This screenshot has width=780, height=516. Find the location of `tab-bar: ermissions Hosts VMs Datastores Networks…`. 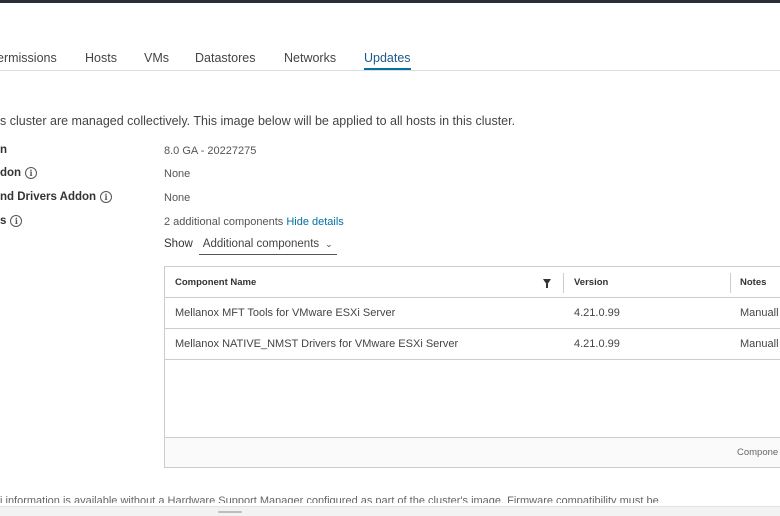

tab-bar: ermissions Hosts VMs Datastores Networks… is located at coordinates (390, 61).